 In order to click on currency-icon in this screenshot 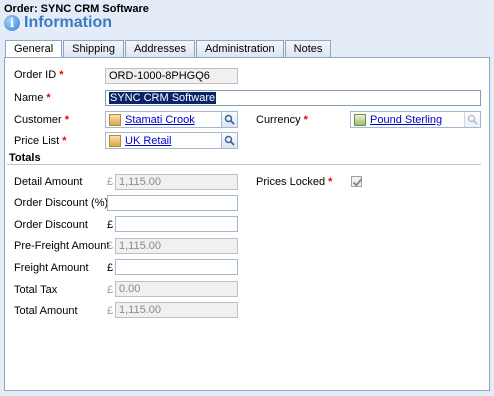, I will do `click(360, 119)`.